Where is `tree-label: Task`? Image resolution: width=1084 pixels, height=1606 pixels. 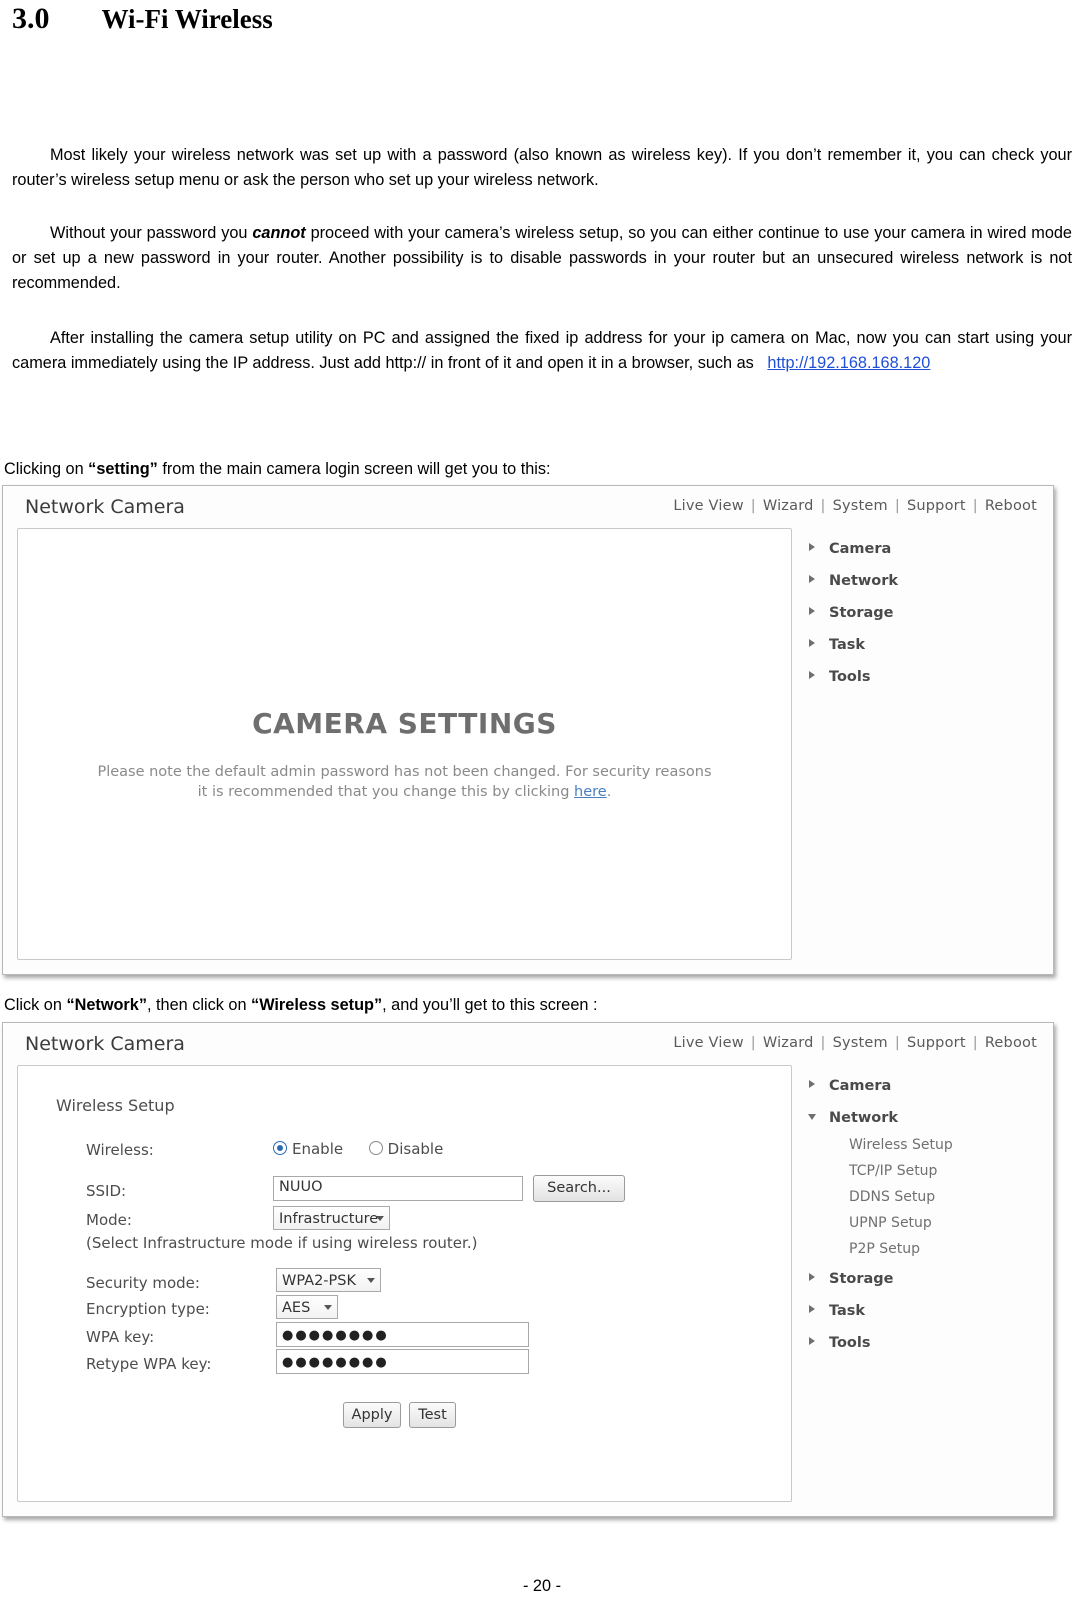
tree-label: Task is located at coordinates (847, 1311).